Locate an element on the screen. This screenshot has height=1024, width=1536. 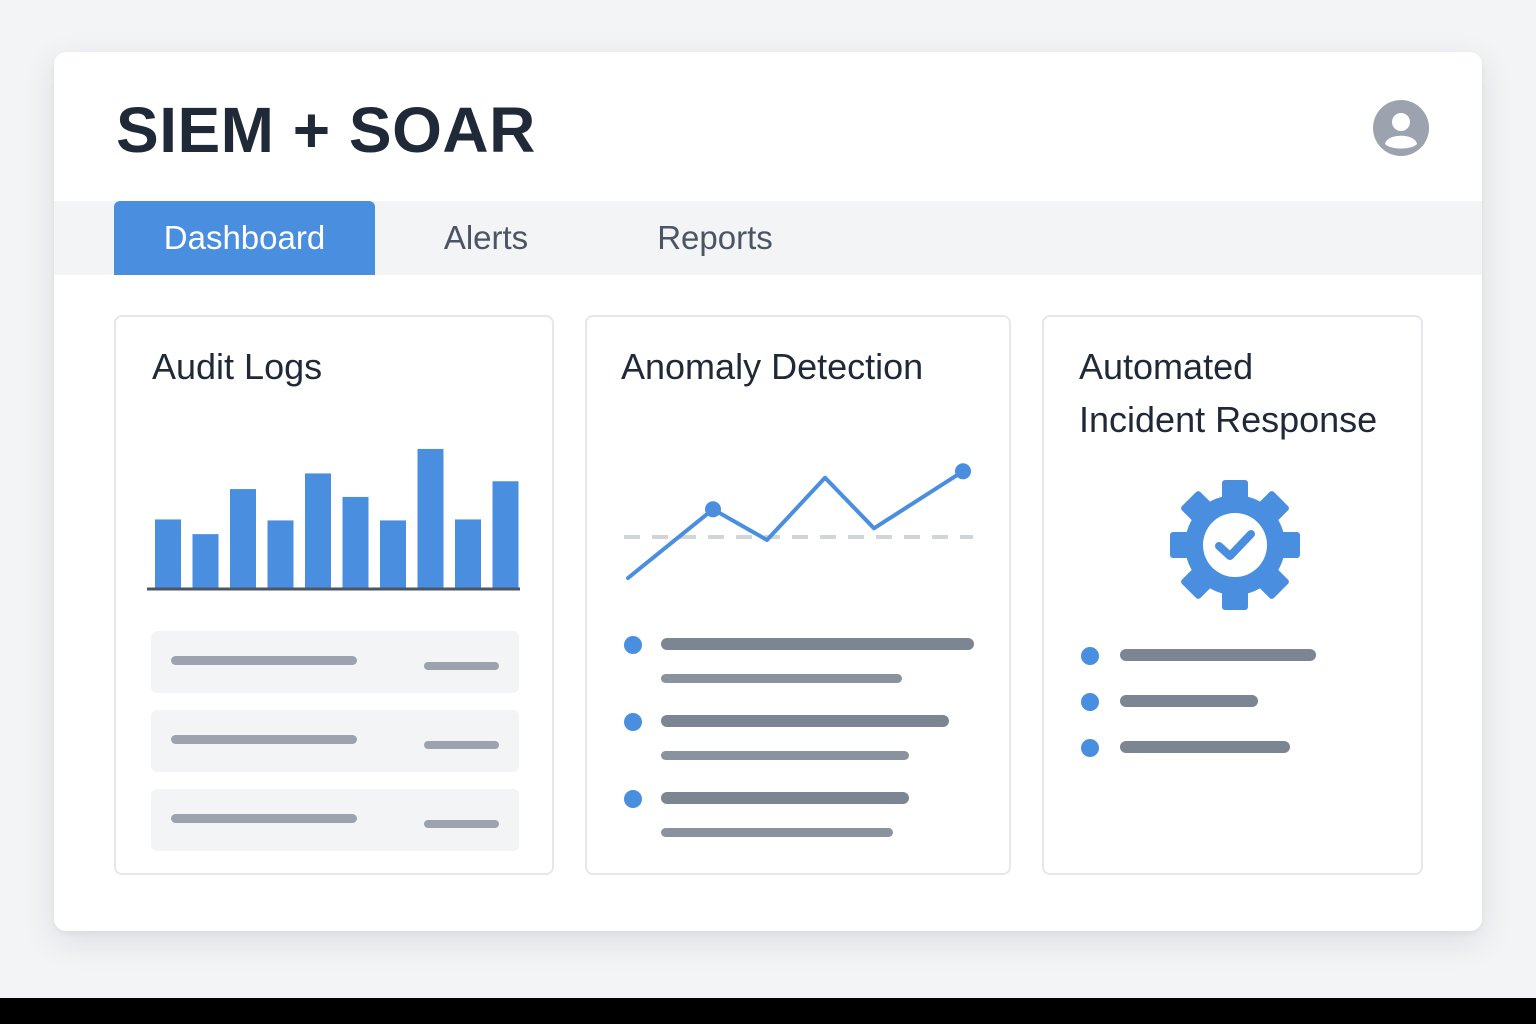
tab-reports: Reports is located at coordinates (715, 238).